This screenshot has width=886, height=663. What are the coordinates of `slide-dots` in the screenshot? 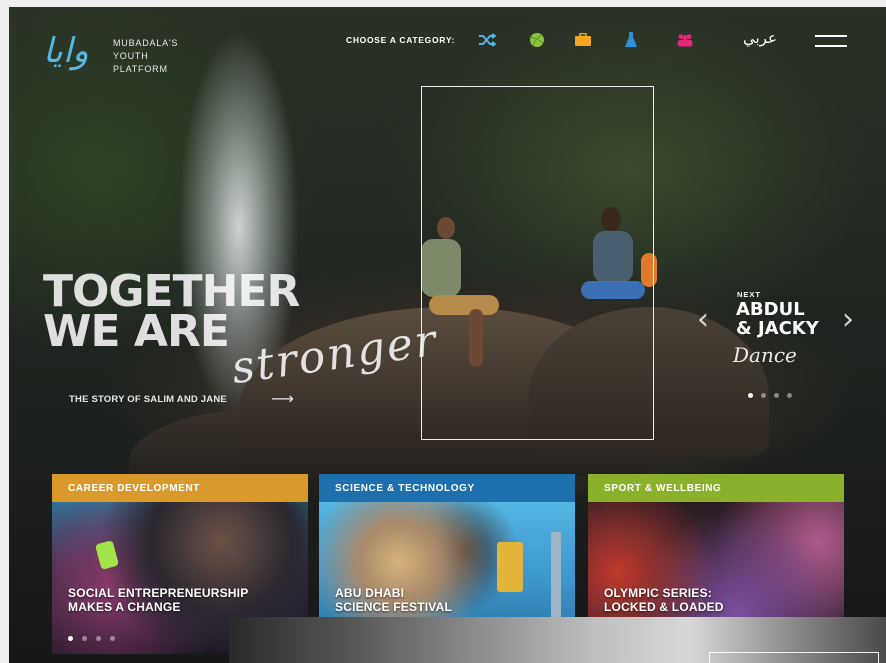 It's located at (770, 395).